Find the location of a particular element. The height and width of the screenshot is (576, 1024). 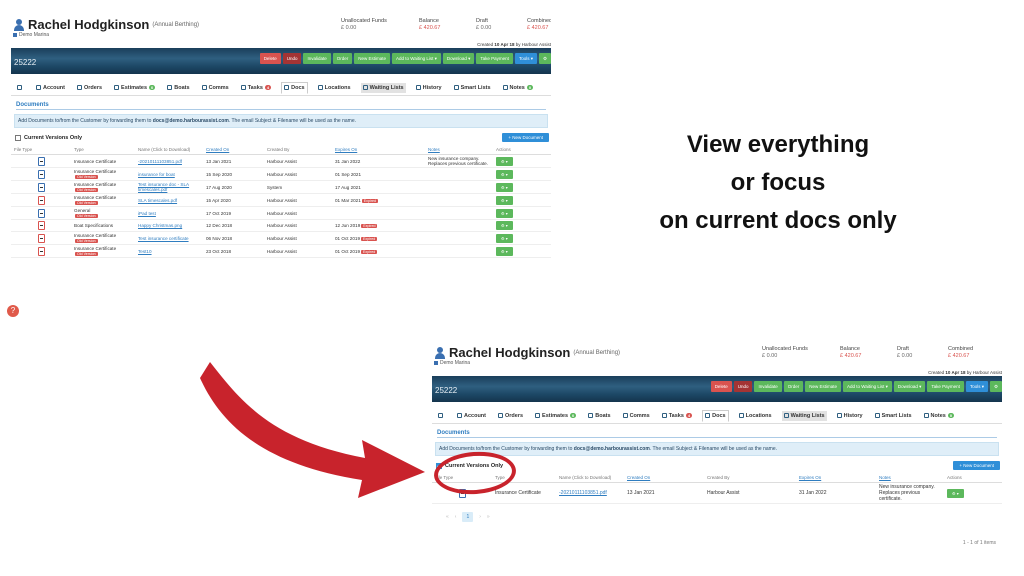

pager-button: › is located at coordinates (480, 517).